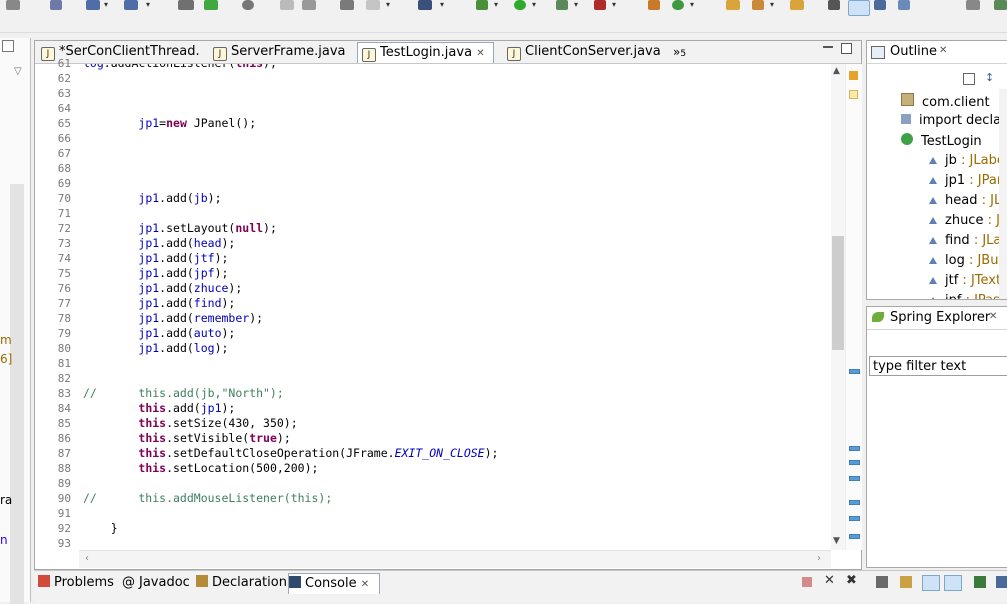 This screenshot has width=1007, height=604. What do you see at coordinates (169, 123) in the screenshot?
I see `code-line: jp1=new JPanel();` at bounding box center [169, 123].